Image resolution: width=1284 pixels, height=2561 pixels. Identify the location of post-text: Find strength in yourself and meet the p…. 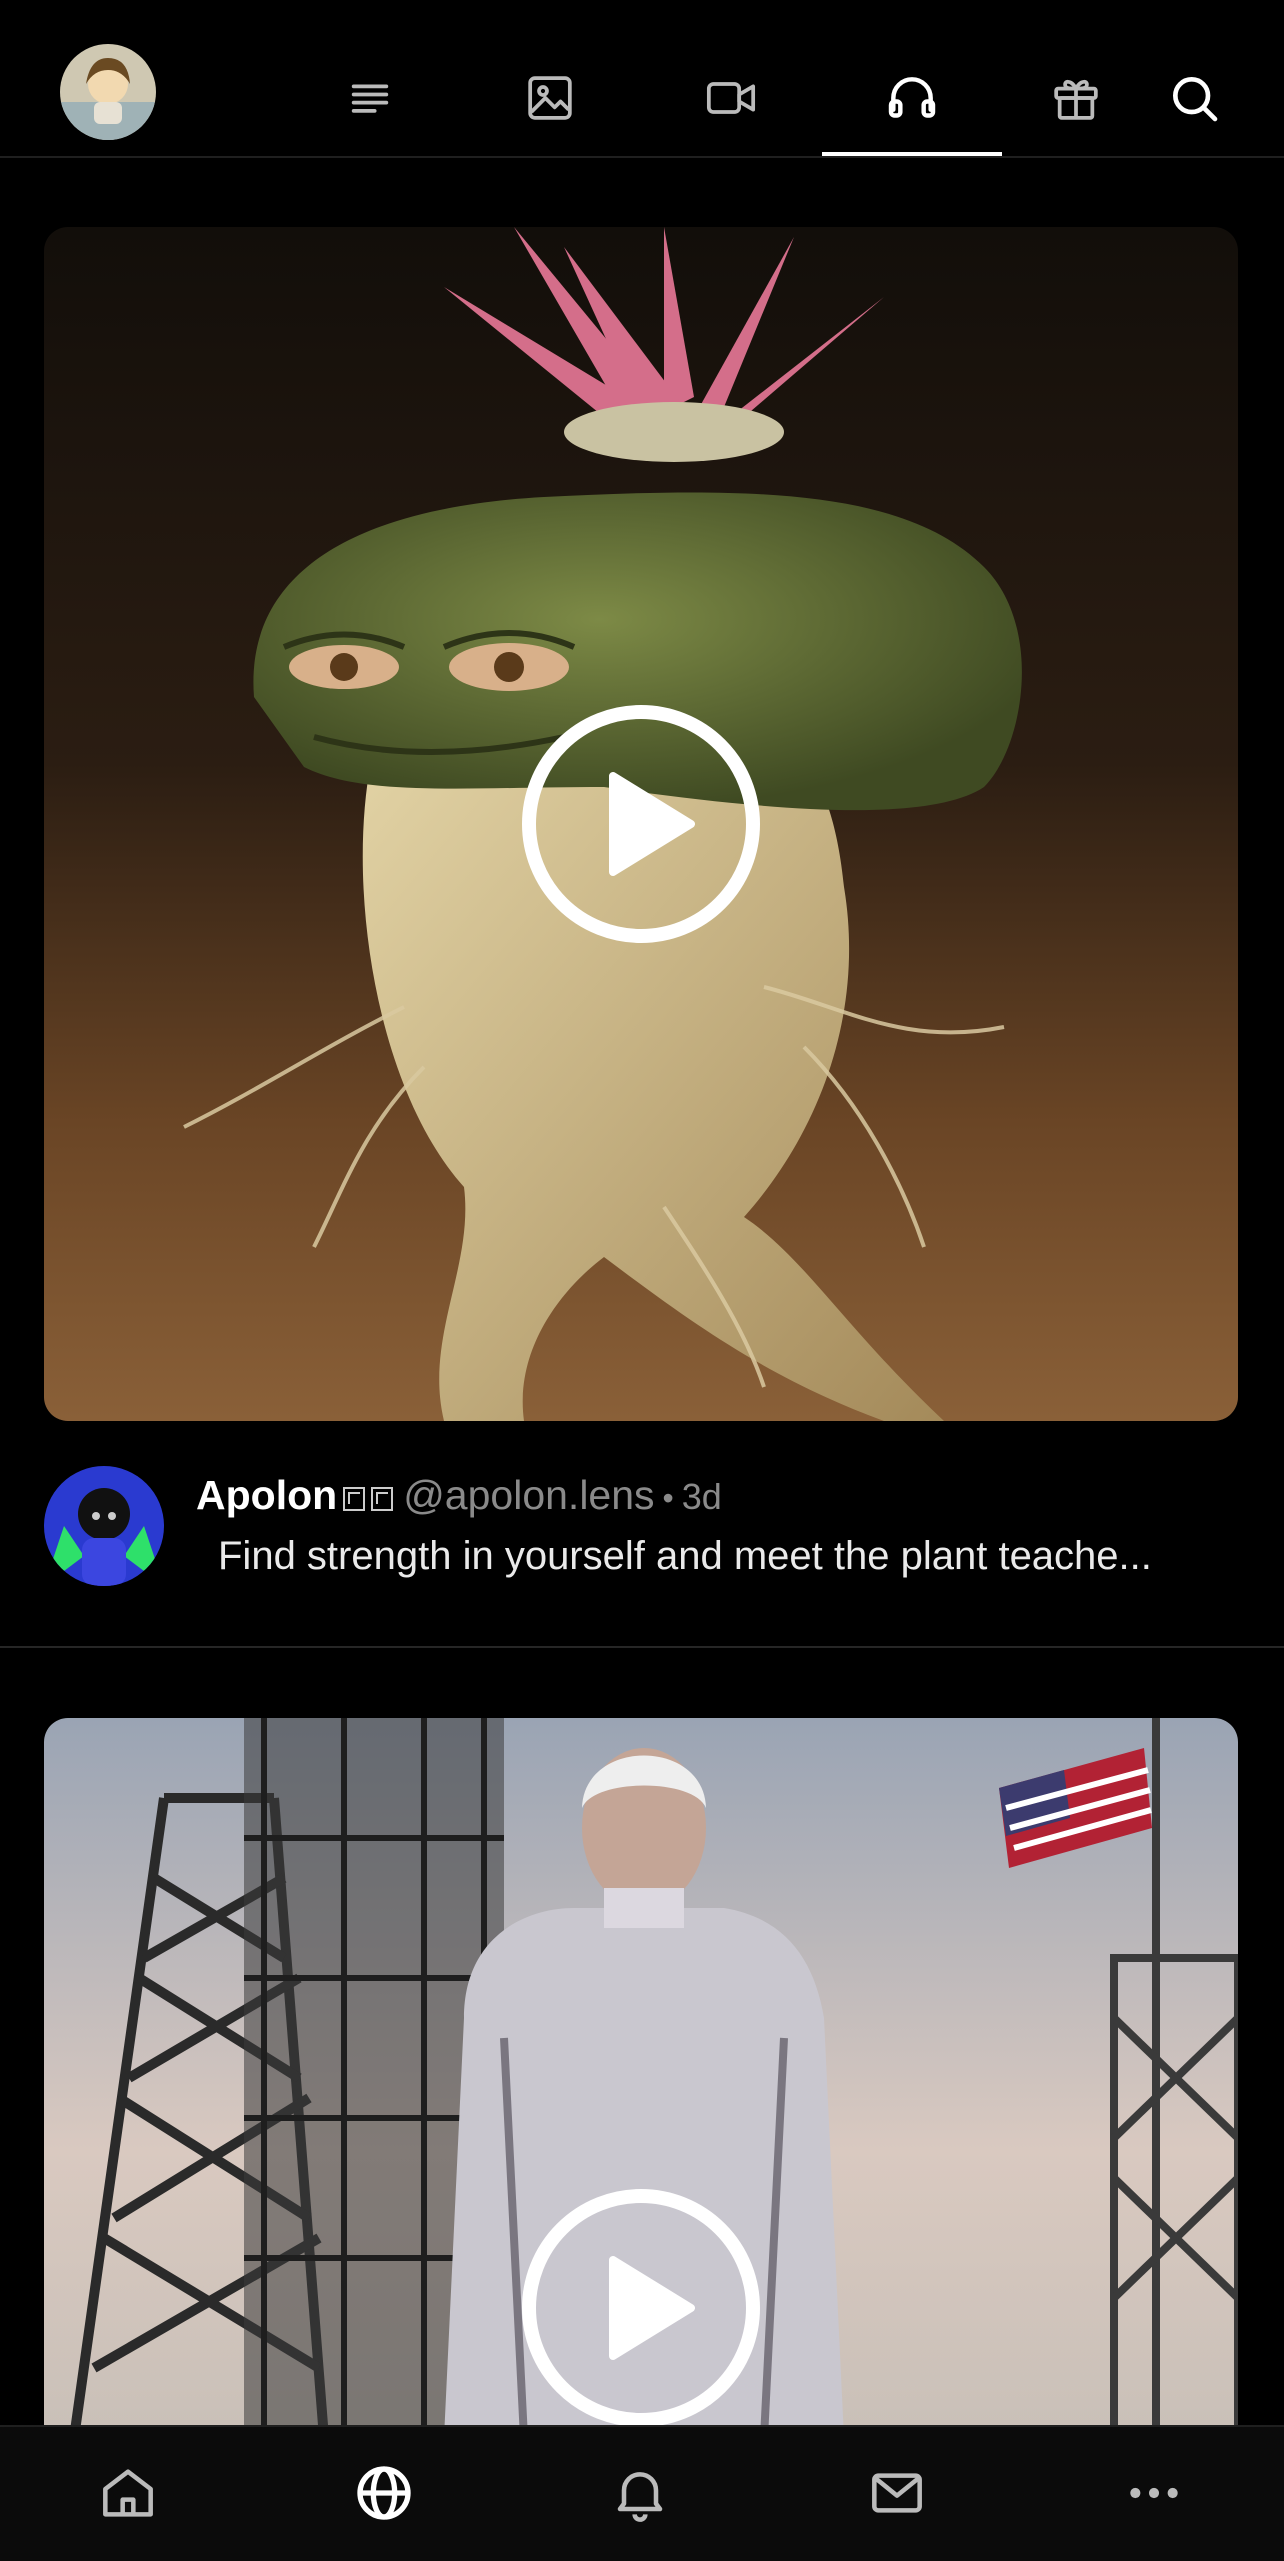
(748, 1556).